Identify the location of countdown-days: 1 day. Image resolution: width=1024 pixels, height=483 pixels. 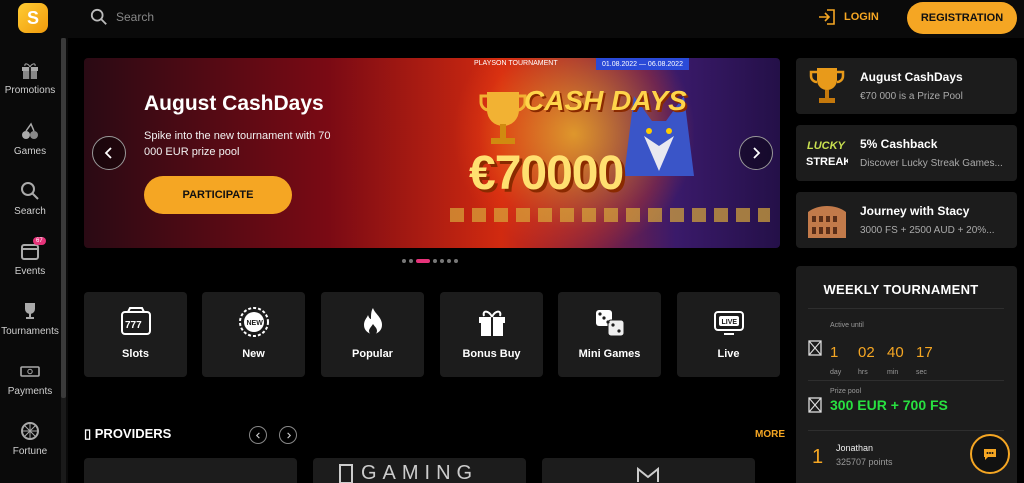
(835, 361).